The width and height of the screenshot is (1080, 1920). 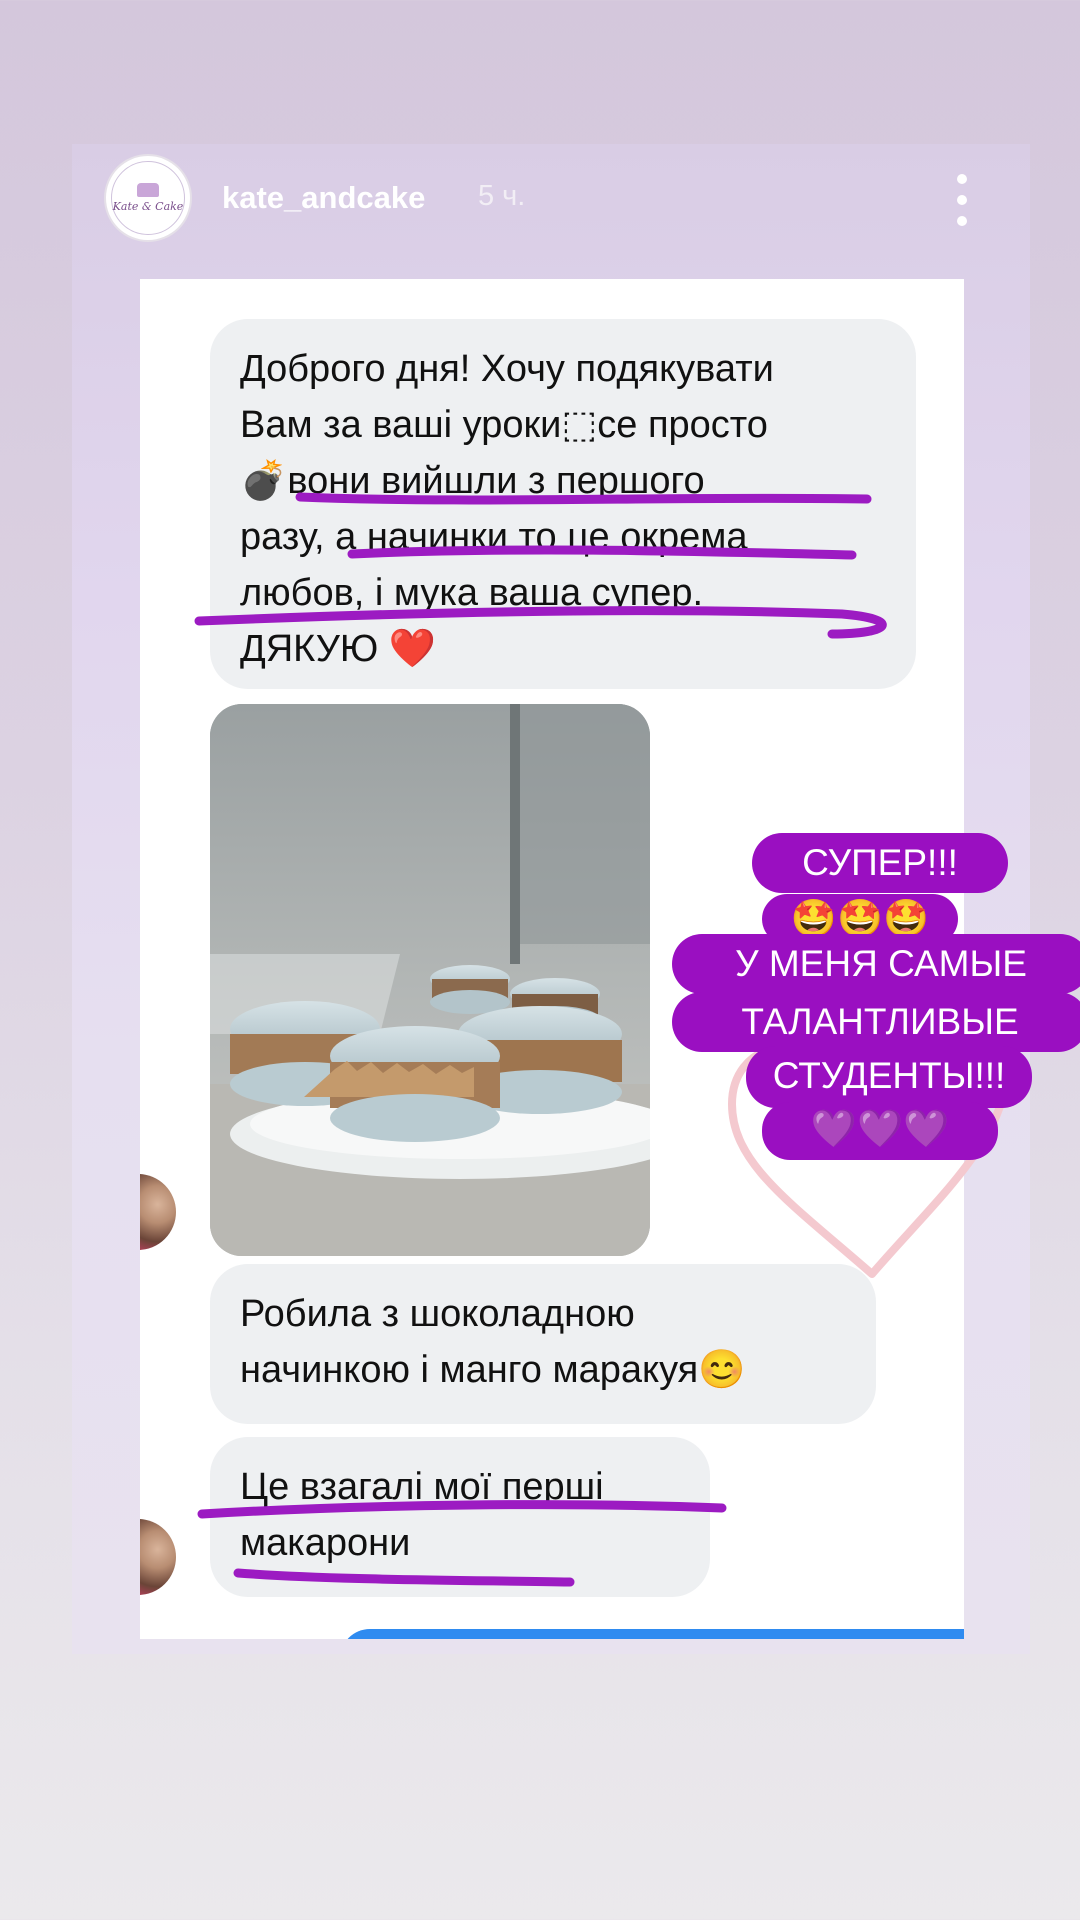 I want to click on message-line: любов, і мука ваша супер., so click(x=472, y=593).